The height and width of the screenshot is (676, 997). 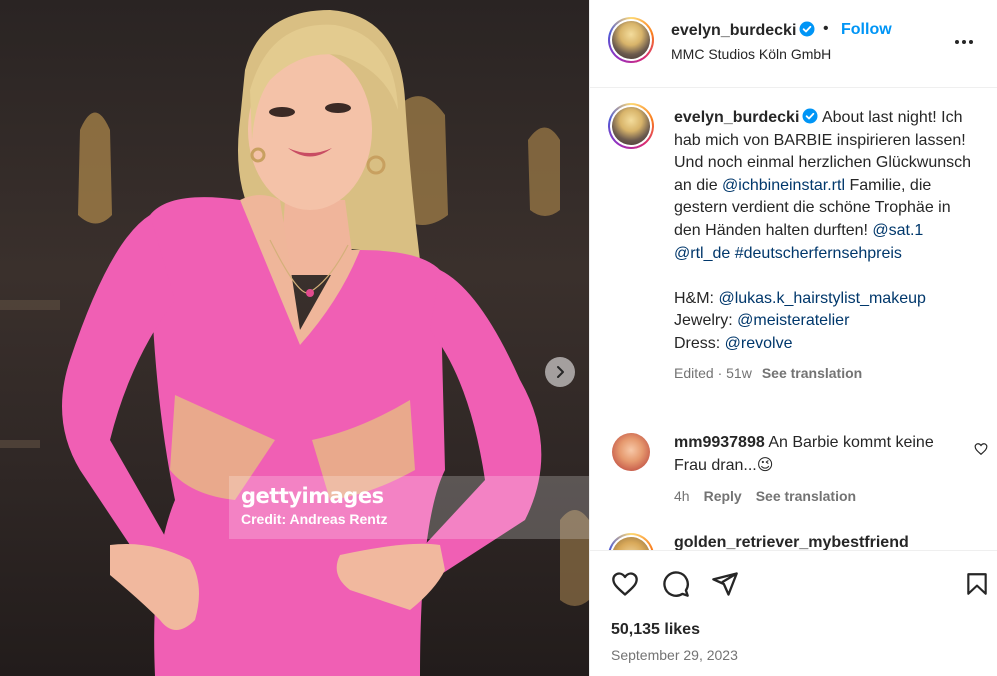 I want to click on wink-emoji: 😉, so click(x=765, y=465).